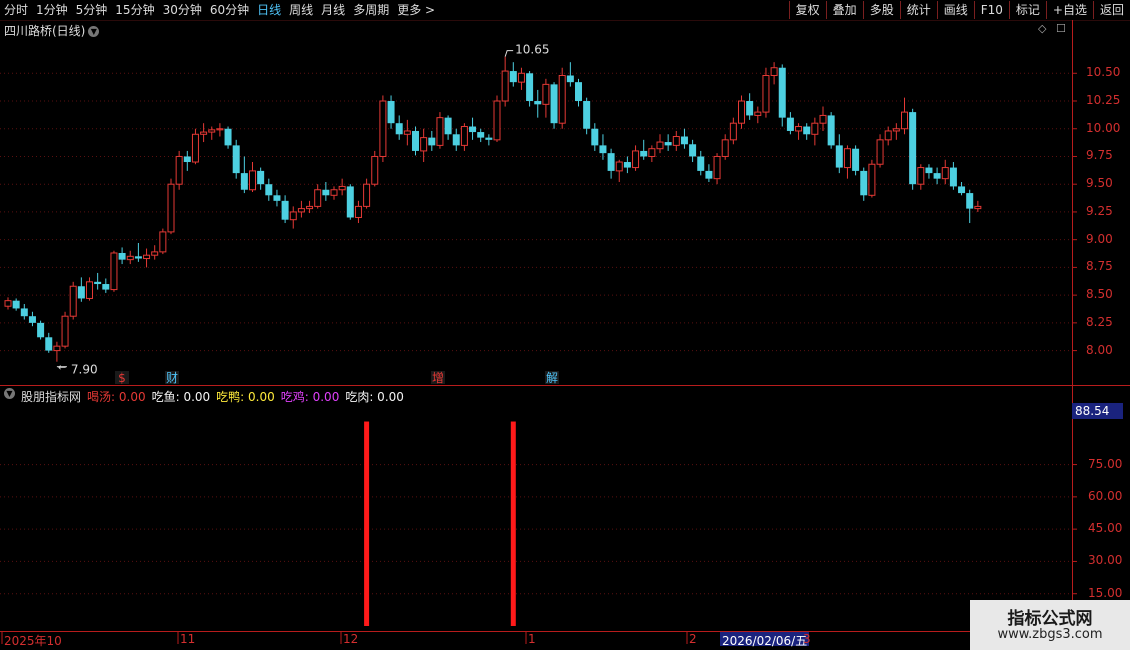  What do you see at coordinates (310, 397) in the screenshot?
I see `indicator-field-3: 吃鸡: 0.00` at bounding box center [310, 397].